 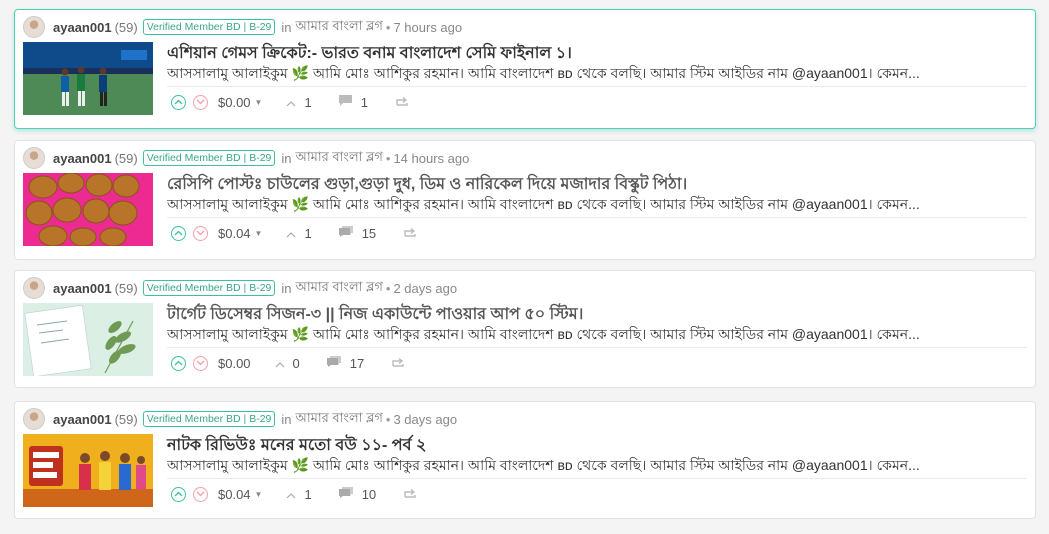 I want to click on comment-count: 10, so click(x=369, y=494).